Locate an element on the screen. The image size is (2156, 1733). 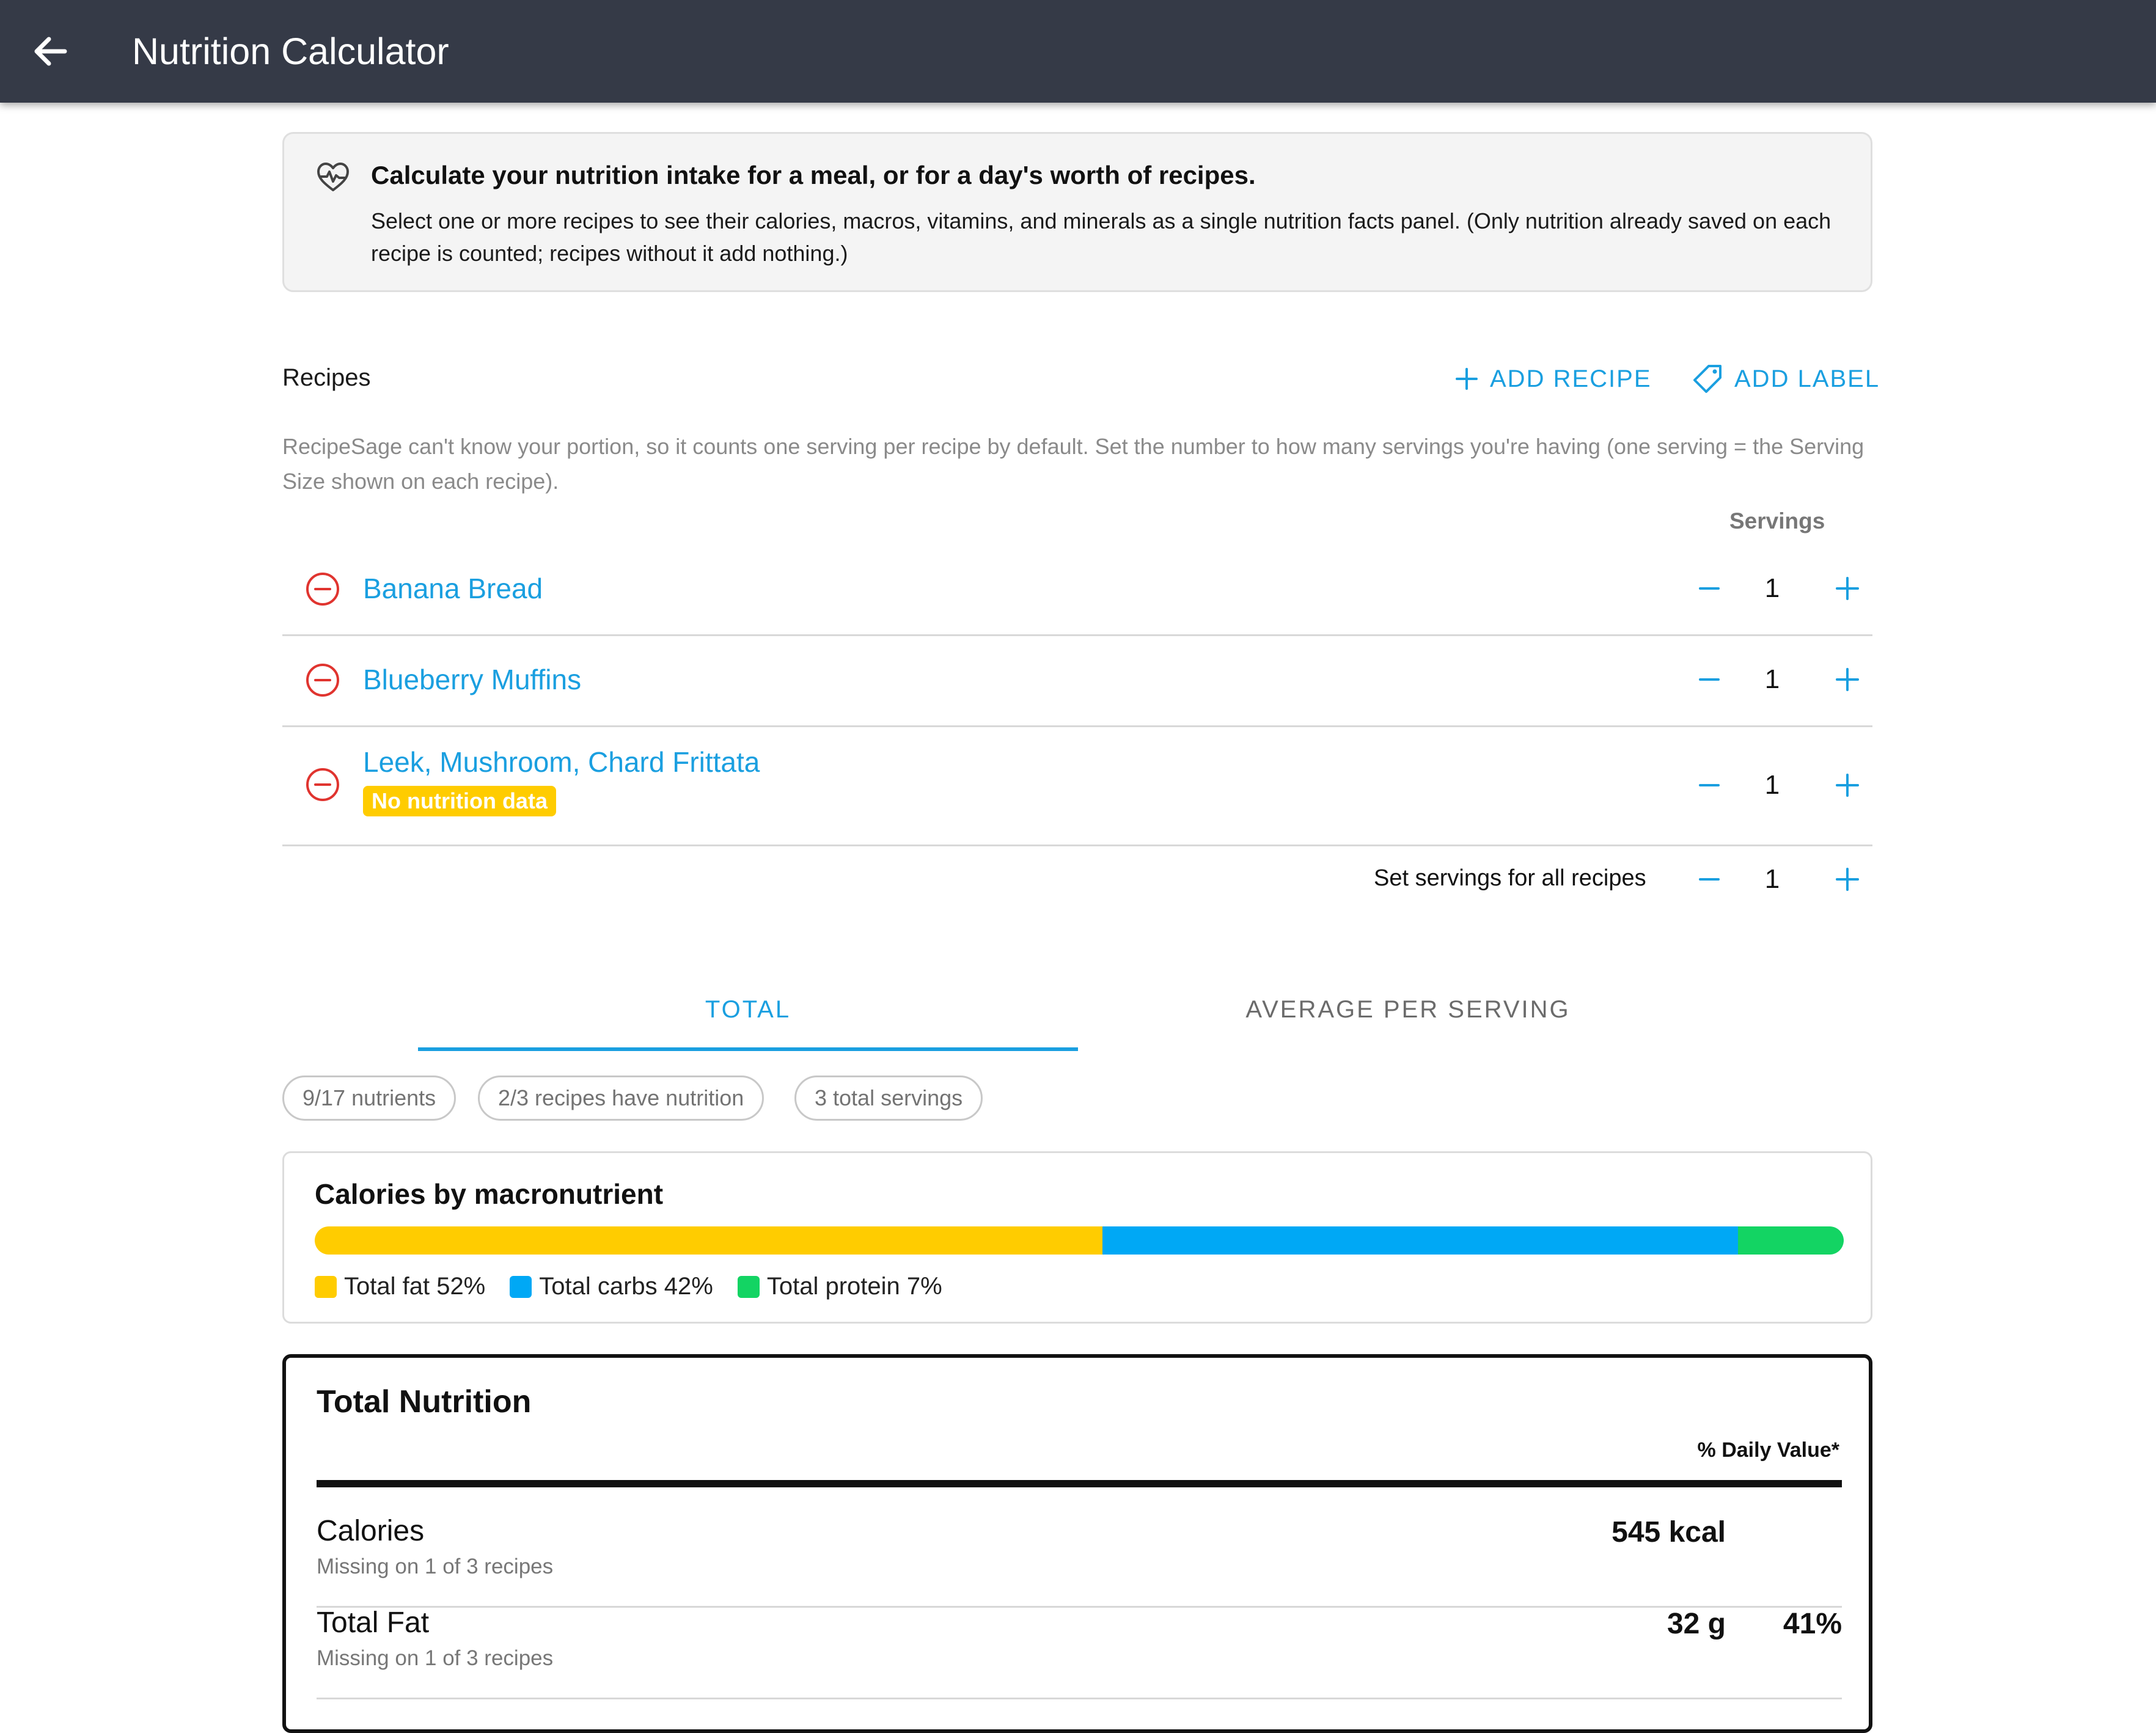
macro-title: Calories by macronutrient is located at coordinates (490, 1194).